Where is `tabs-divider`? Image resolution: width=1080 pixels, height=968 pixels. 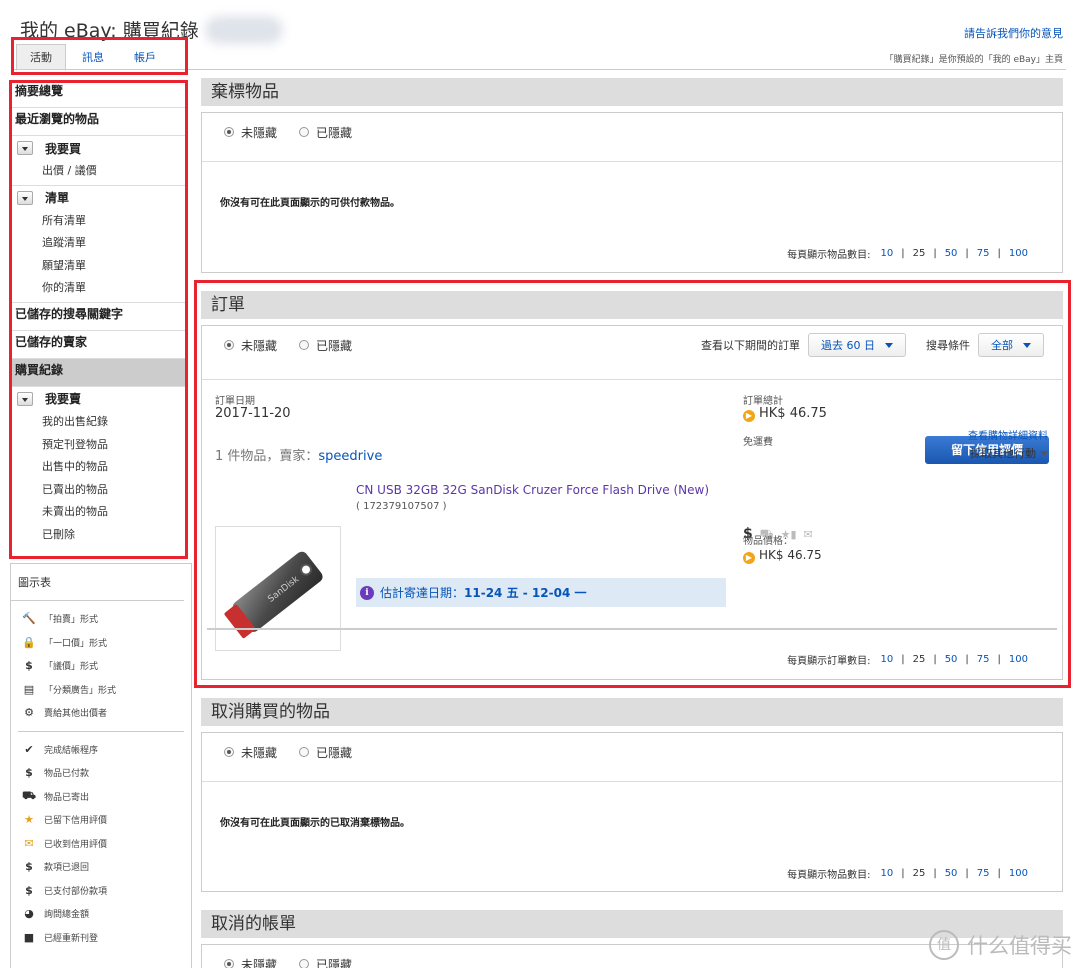
tabs-divider is located at coordinates (539, 69).